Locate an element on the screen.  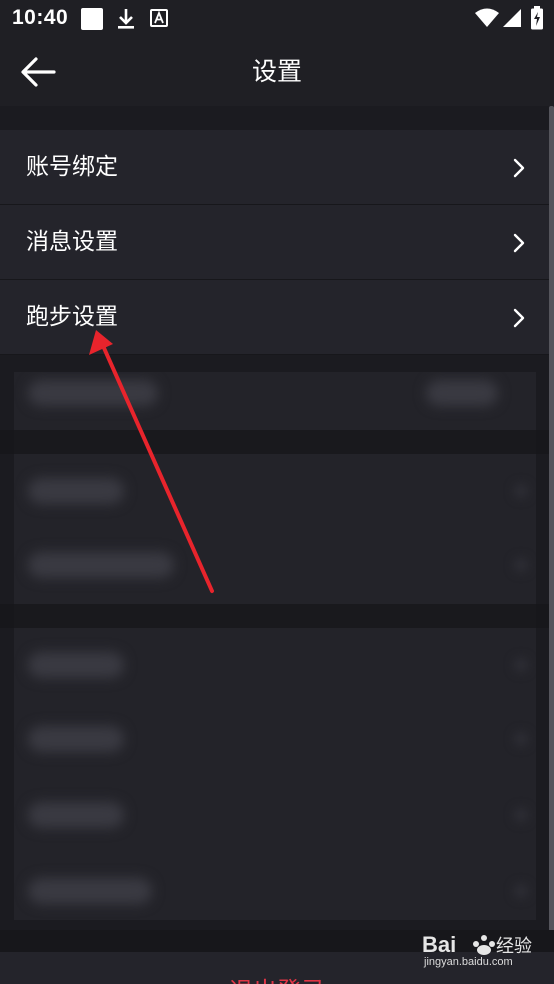
wifi-icon is located at coordinates (487, 17).